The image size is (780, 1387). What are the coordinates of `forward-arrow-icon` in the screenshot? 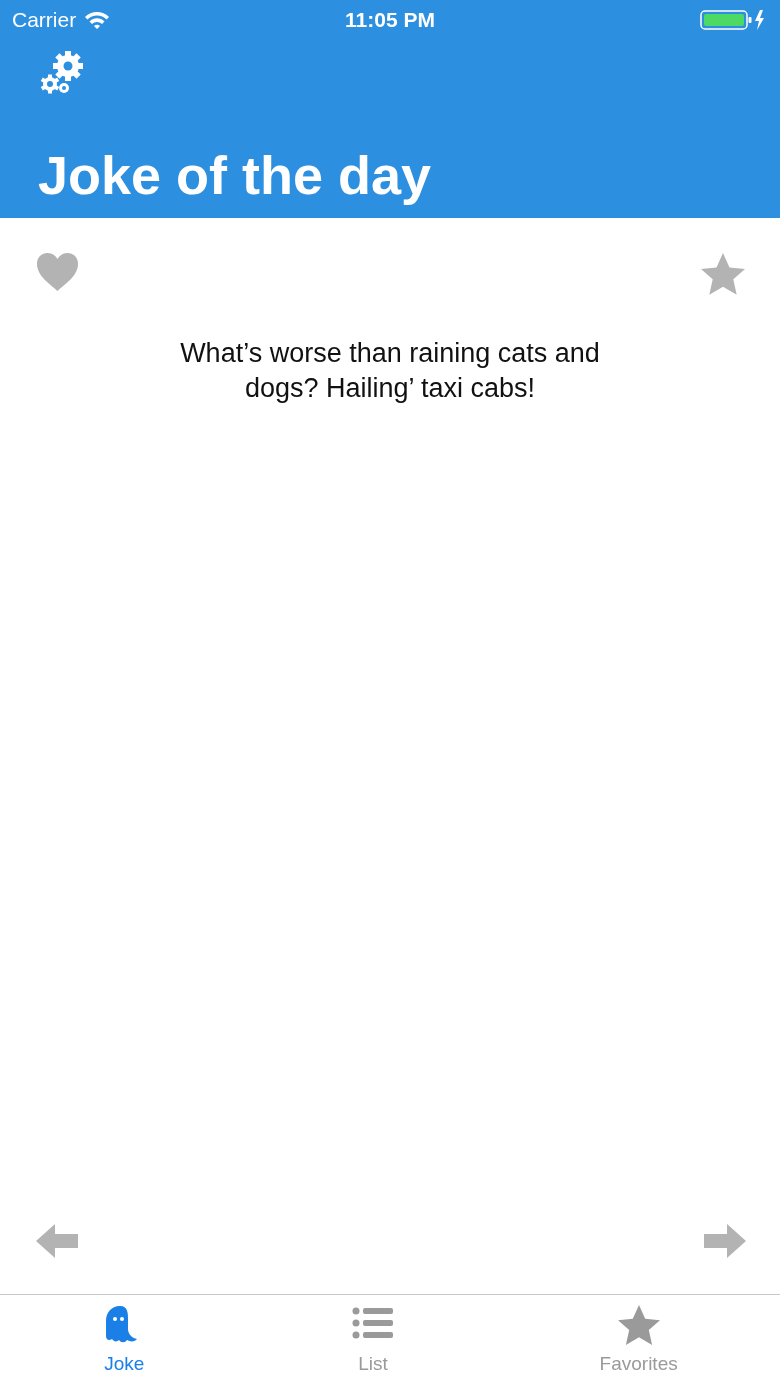 It's located at (725, 1241).